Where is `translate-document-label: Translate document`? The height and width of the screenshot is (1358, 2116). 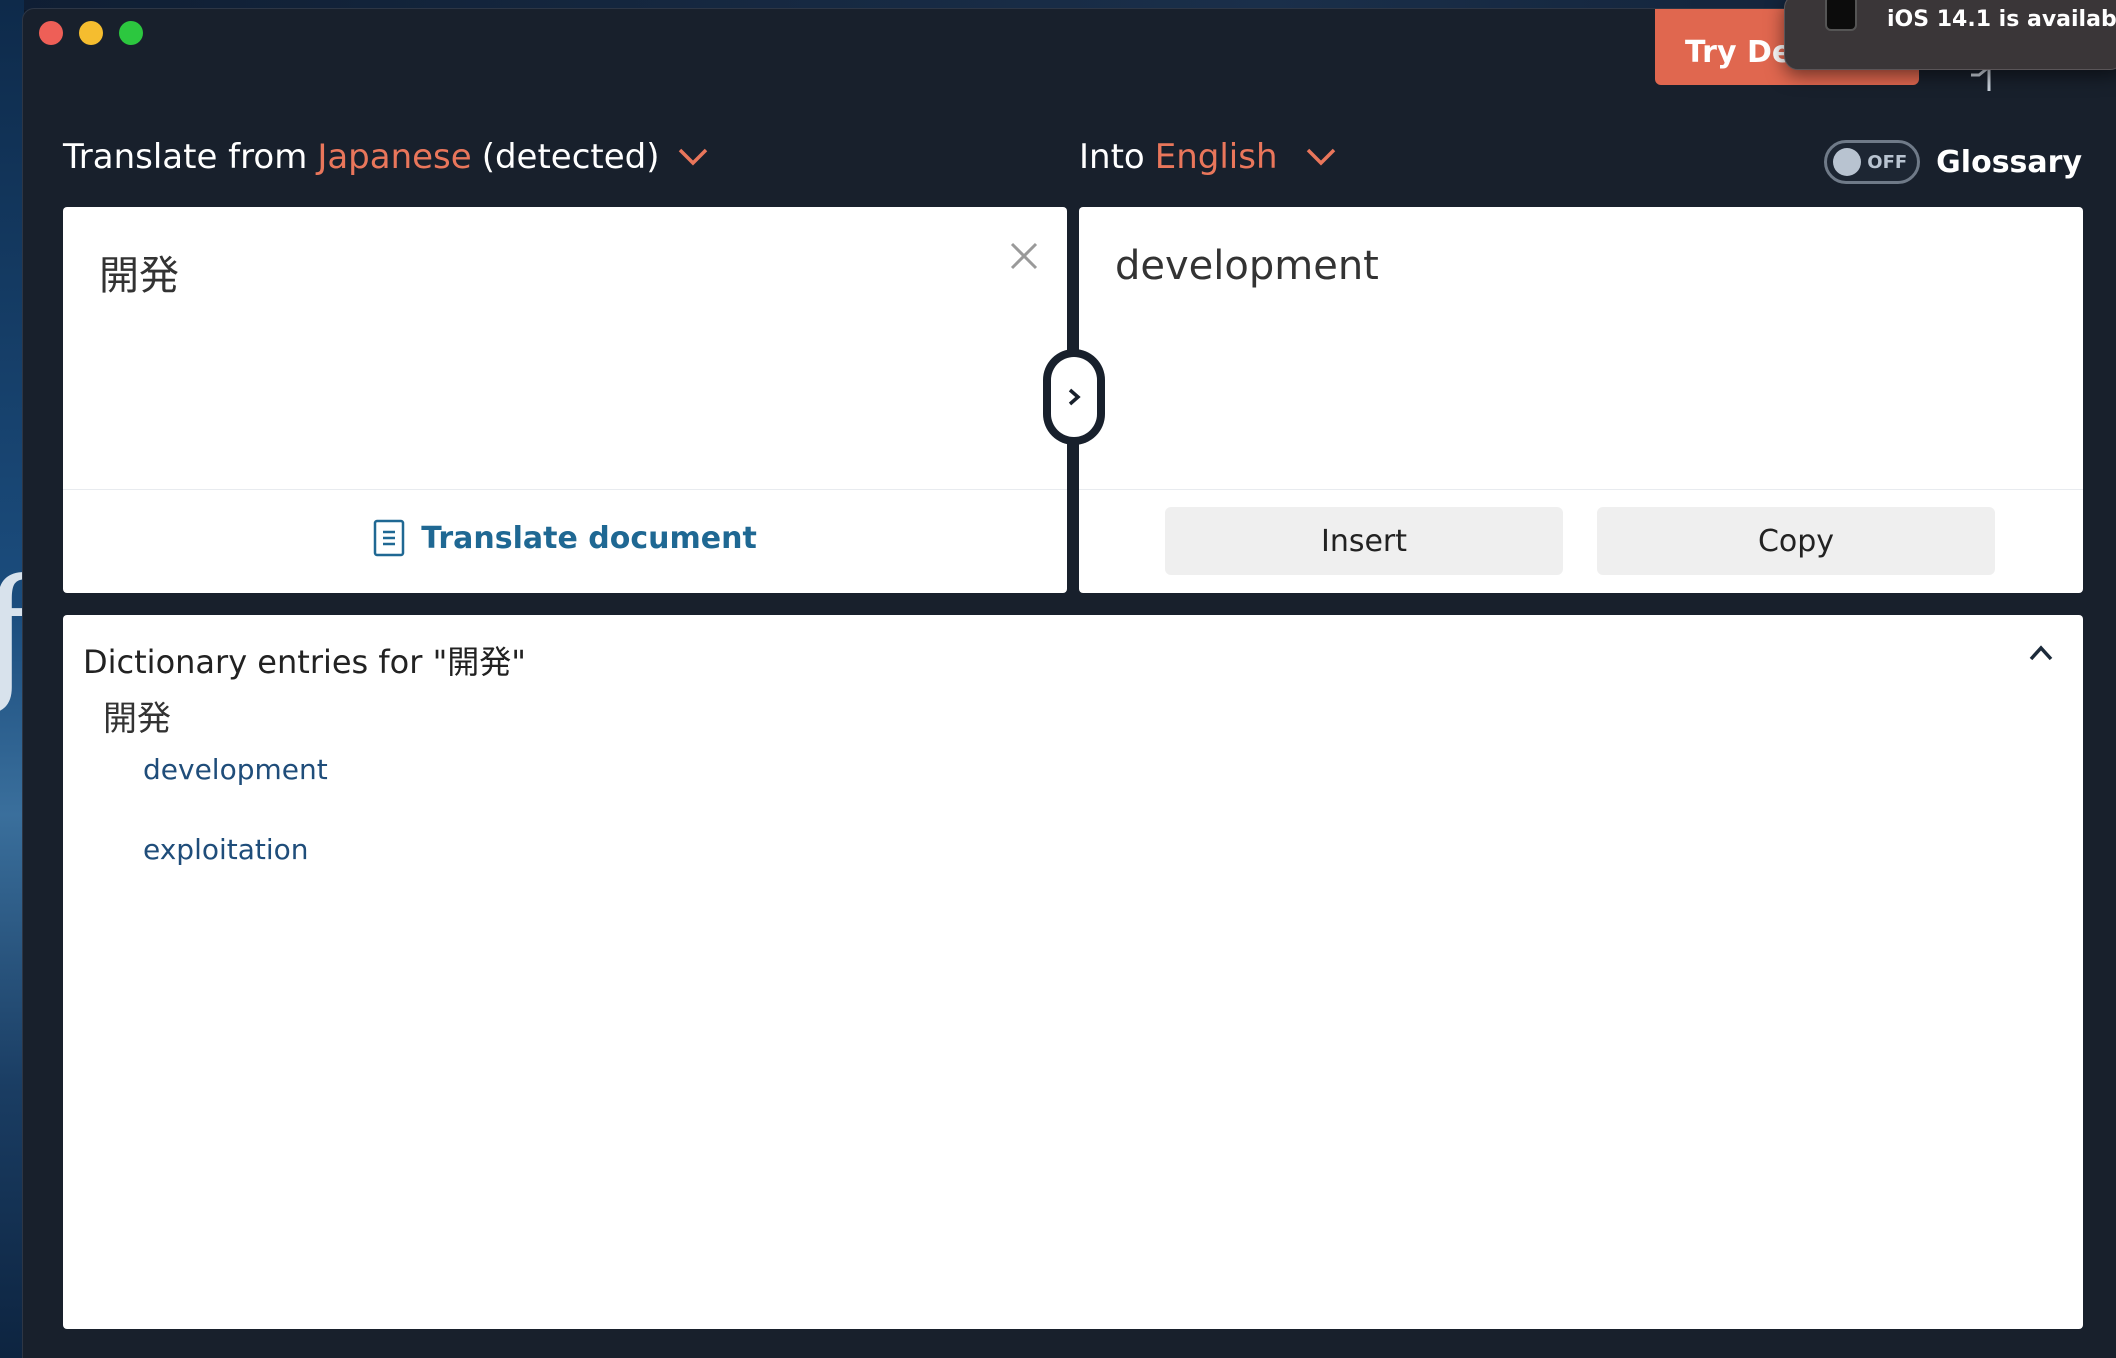 translate-document-label: Translate document is located at coordinates (589, 538).